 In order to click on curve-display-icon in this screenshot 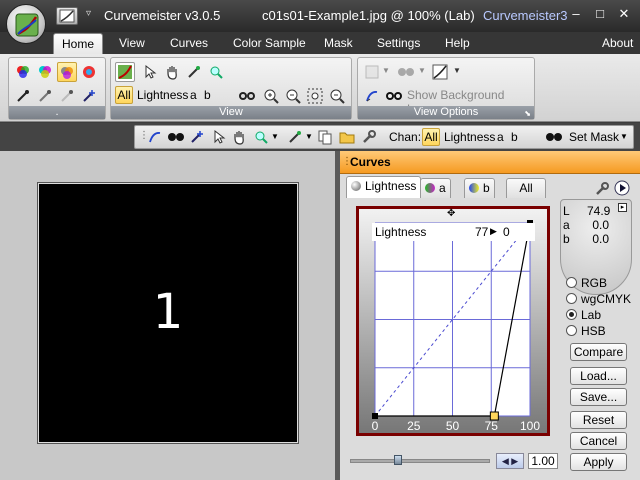, I will do `click(440, 72)`.